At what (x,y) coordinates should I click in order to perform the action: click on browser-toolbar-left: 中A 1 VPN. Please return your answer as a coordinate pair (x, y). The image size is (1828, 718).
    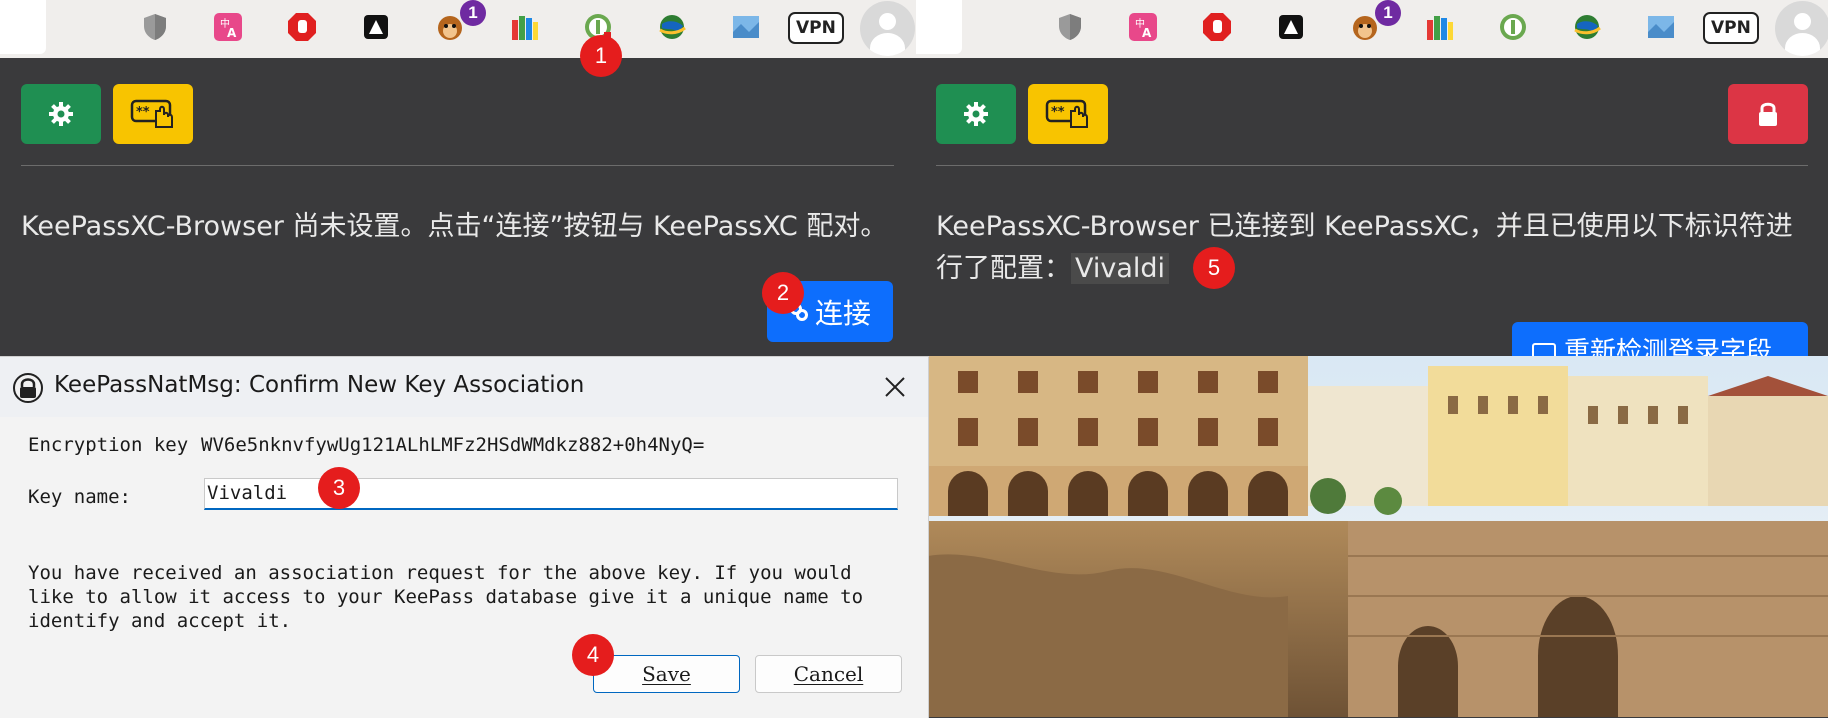
    Looking at the image, I should click on (457, 29).